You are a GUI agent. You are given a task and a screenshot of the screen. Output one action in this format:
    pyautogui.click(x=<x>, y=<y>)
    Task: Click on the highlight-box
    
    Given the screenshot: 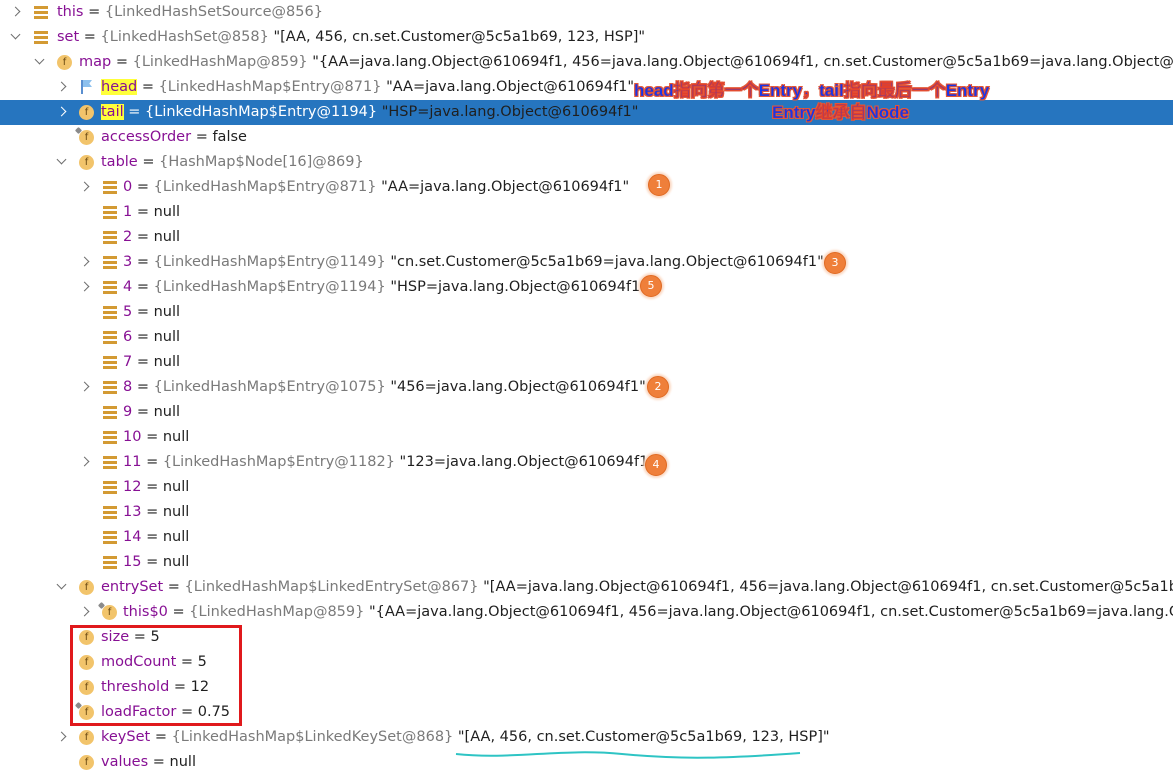 What is the action you would take?
    pyautogui.click(x=156, y=675)
    